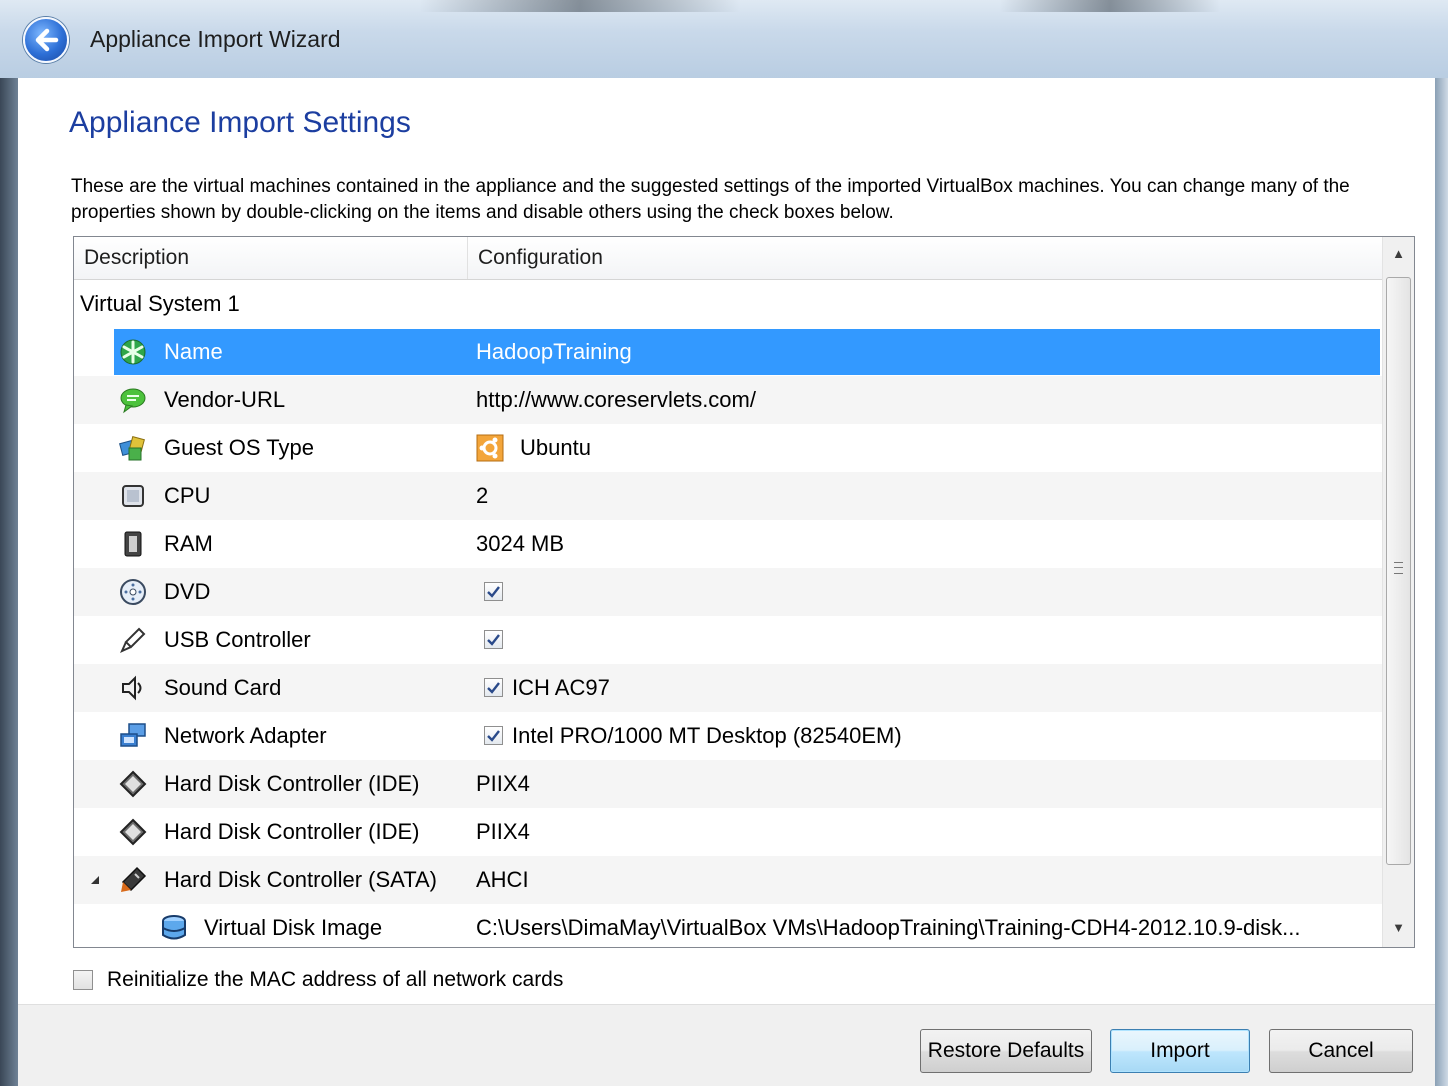 The image size is (1448, 1086). I want to click on group-row-virtual-system: Virtual System 1, so click(728, 304).